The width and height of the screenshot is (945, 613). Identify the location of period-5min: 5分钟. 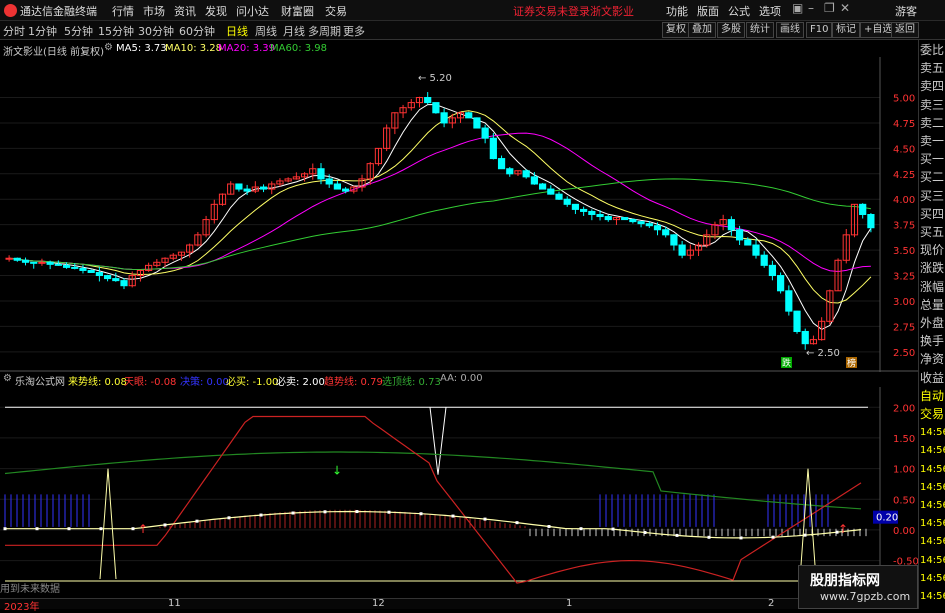
(78, 31).